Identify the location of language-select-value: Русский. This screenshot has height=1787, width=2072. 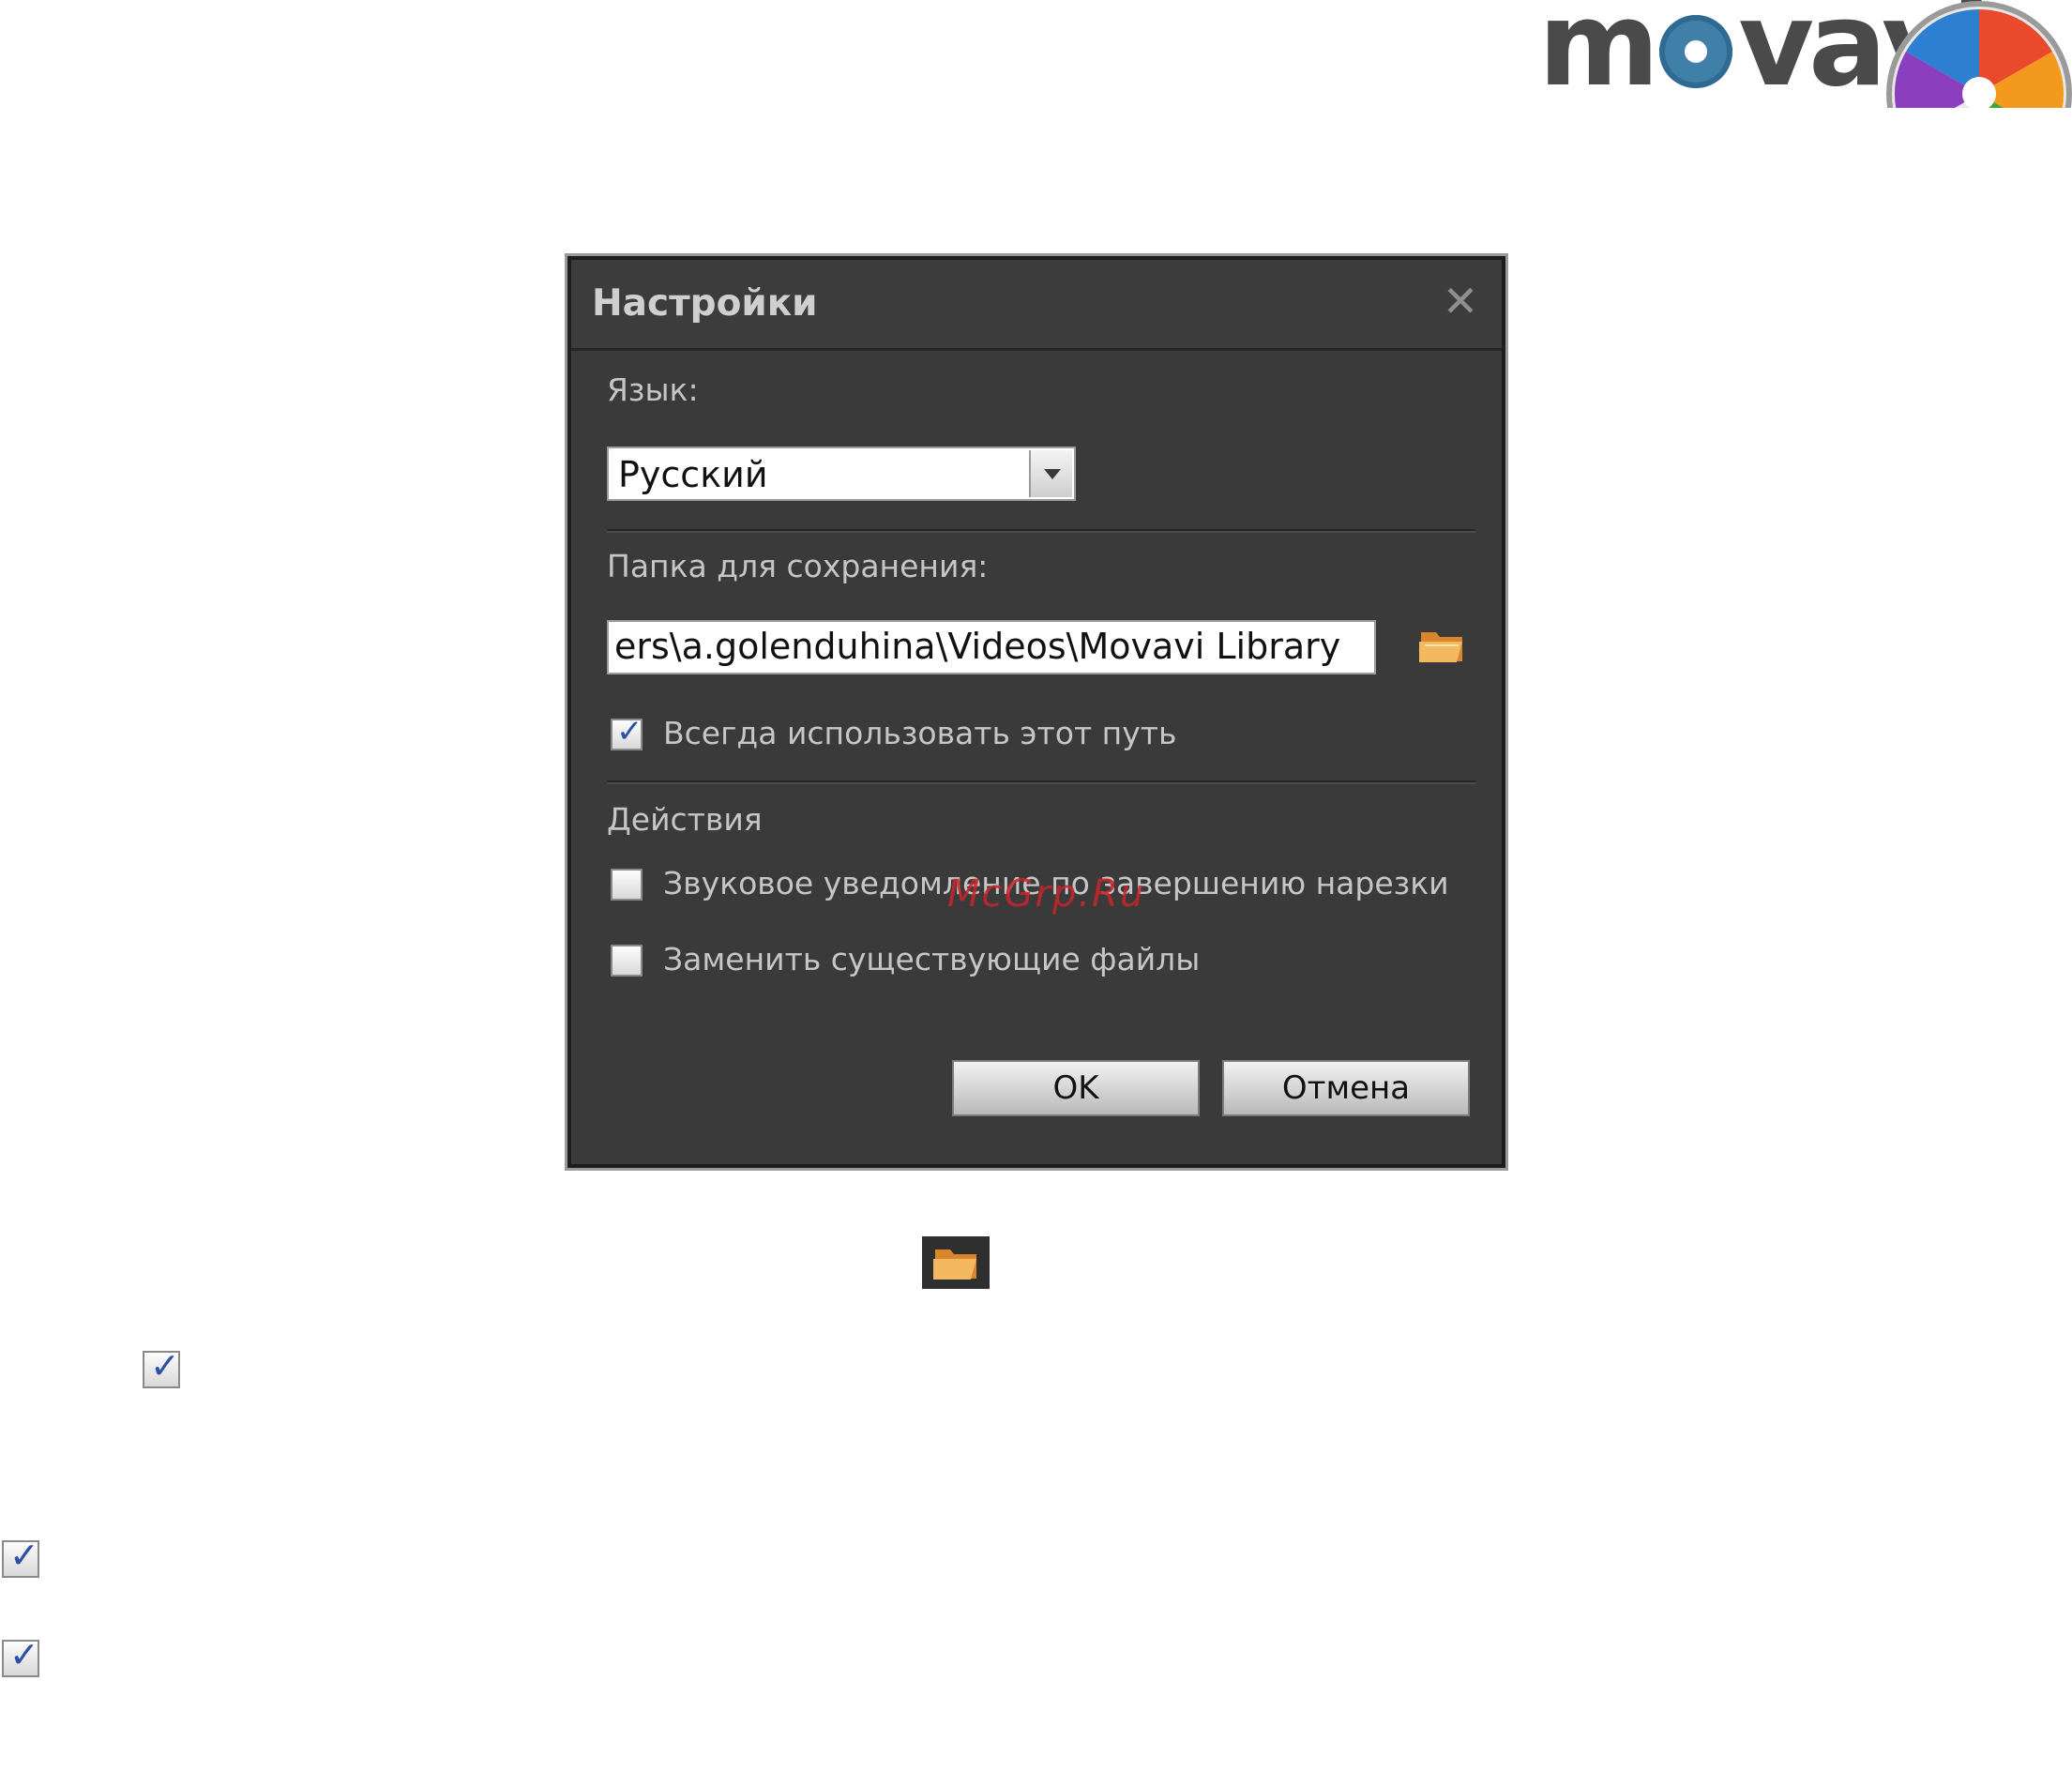
(693, 475).